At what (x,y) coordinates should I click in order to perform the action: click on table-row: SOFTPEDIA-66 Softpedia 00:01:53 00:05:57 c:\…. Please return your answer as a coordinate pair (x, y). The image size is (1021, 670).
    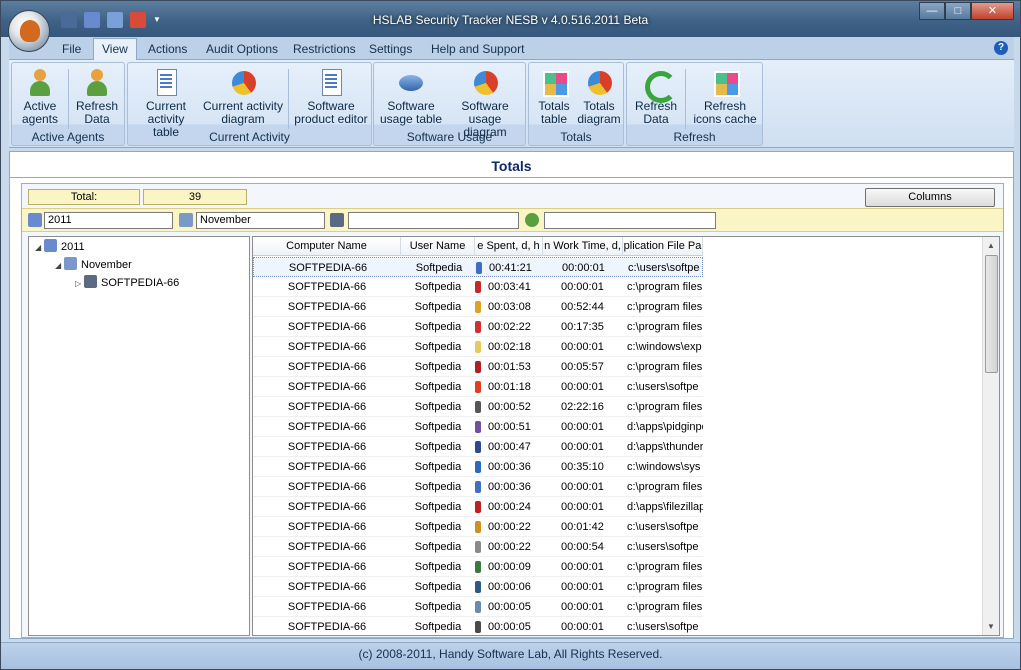
    Looking at the image, I should click on (478, 367).